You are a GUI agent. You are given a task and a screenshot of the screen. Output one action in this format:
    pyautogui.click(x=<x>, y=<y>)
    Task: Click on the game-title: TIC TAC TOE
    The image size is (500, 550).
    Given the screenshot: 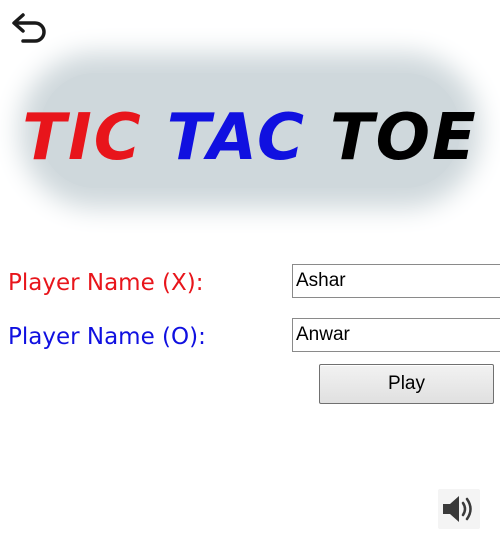 What is the action you would take?
    pyautogui.click(x=249, y=138)
    